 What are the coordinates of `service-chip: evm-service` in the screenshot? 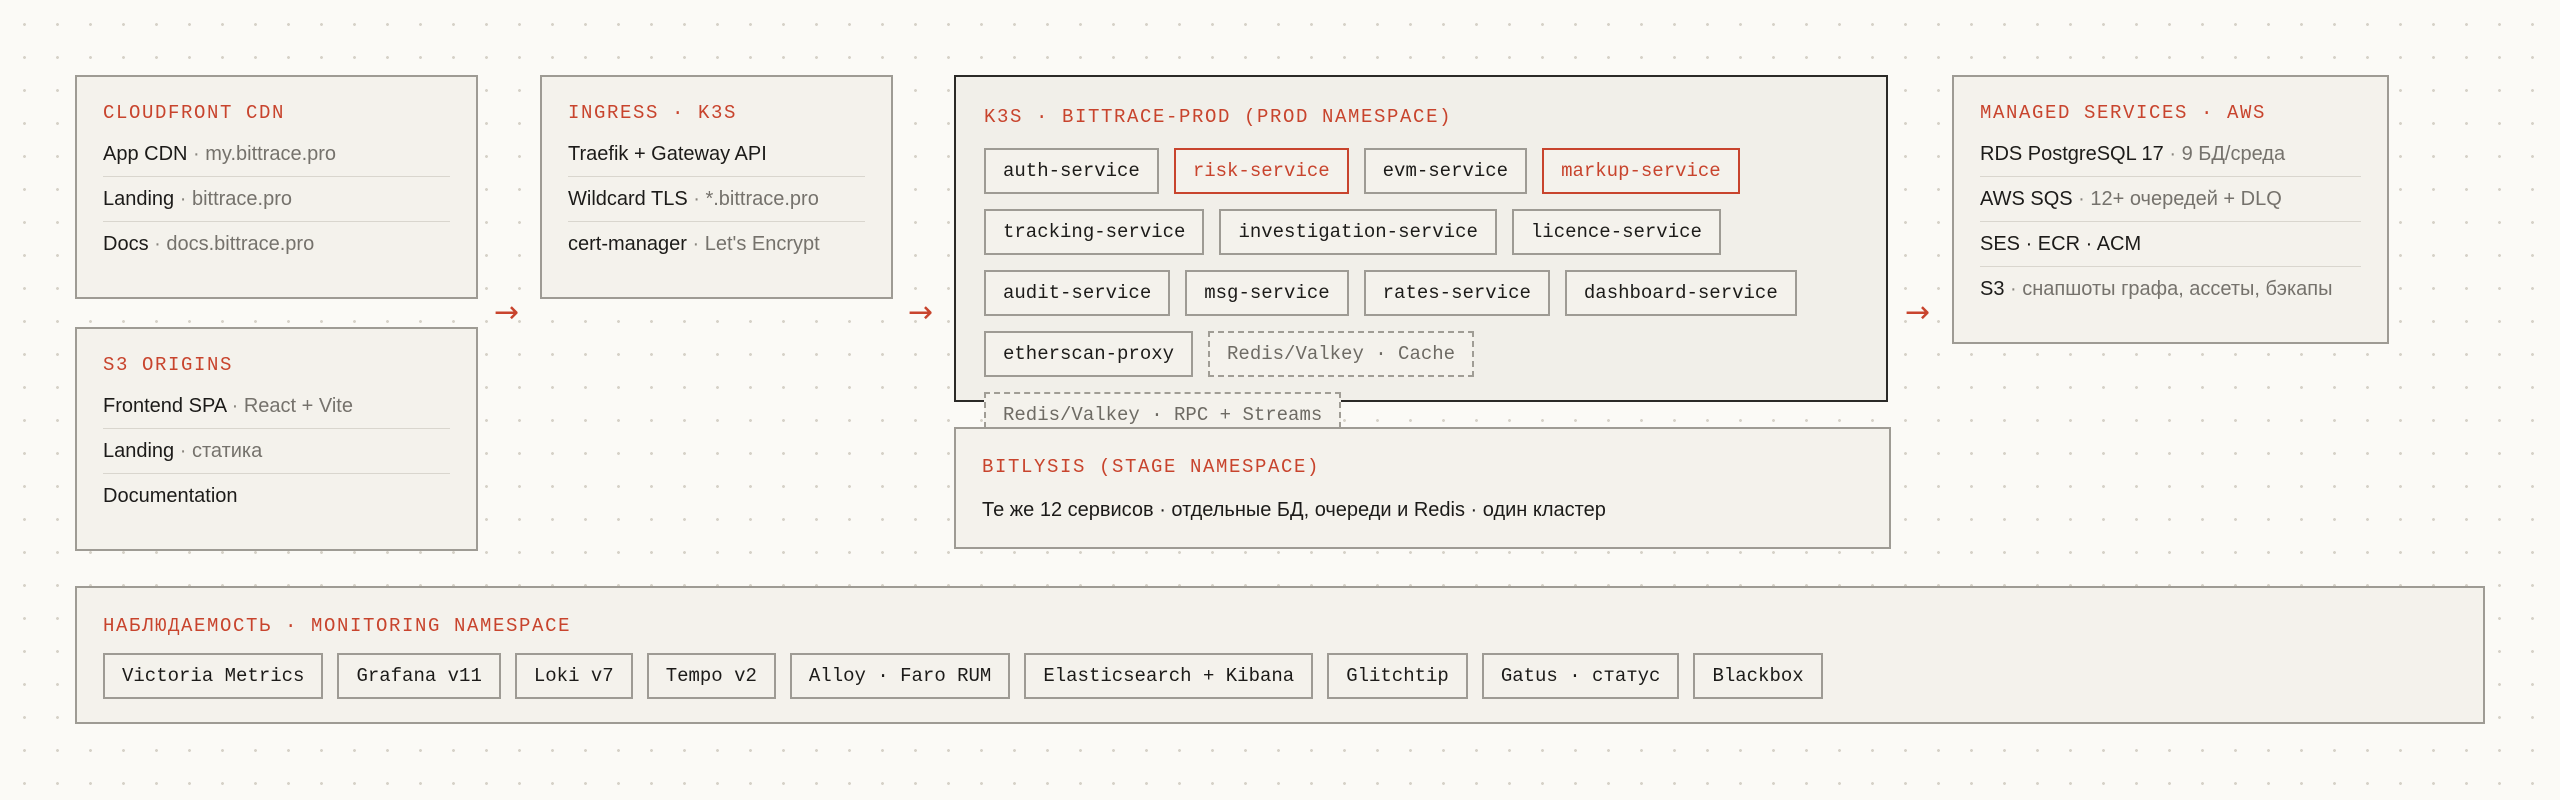 It's located at (1445, 171).